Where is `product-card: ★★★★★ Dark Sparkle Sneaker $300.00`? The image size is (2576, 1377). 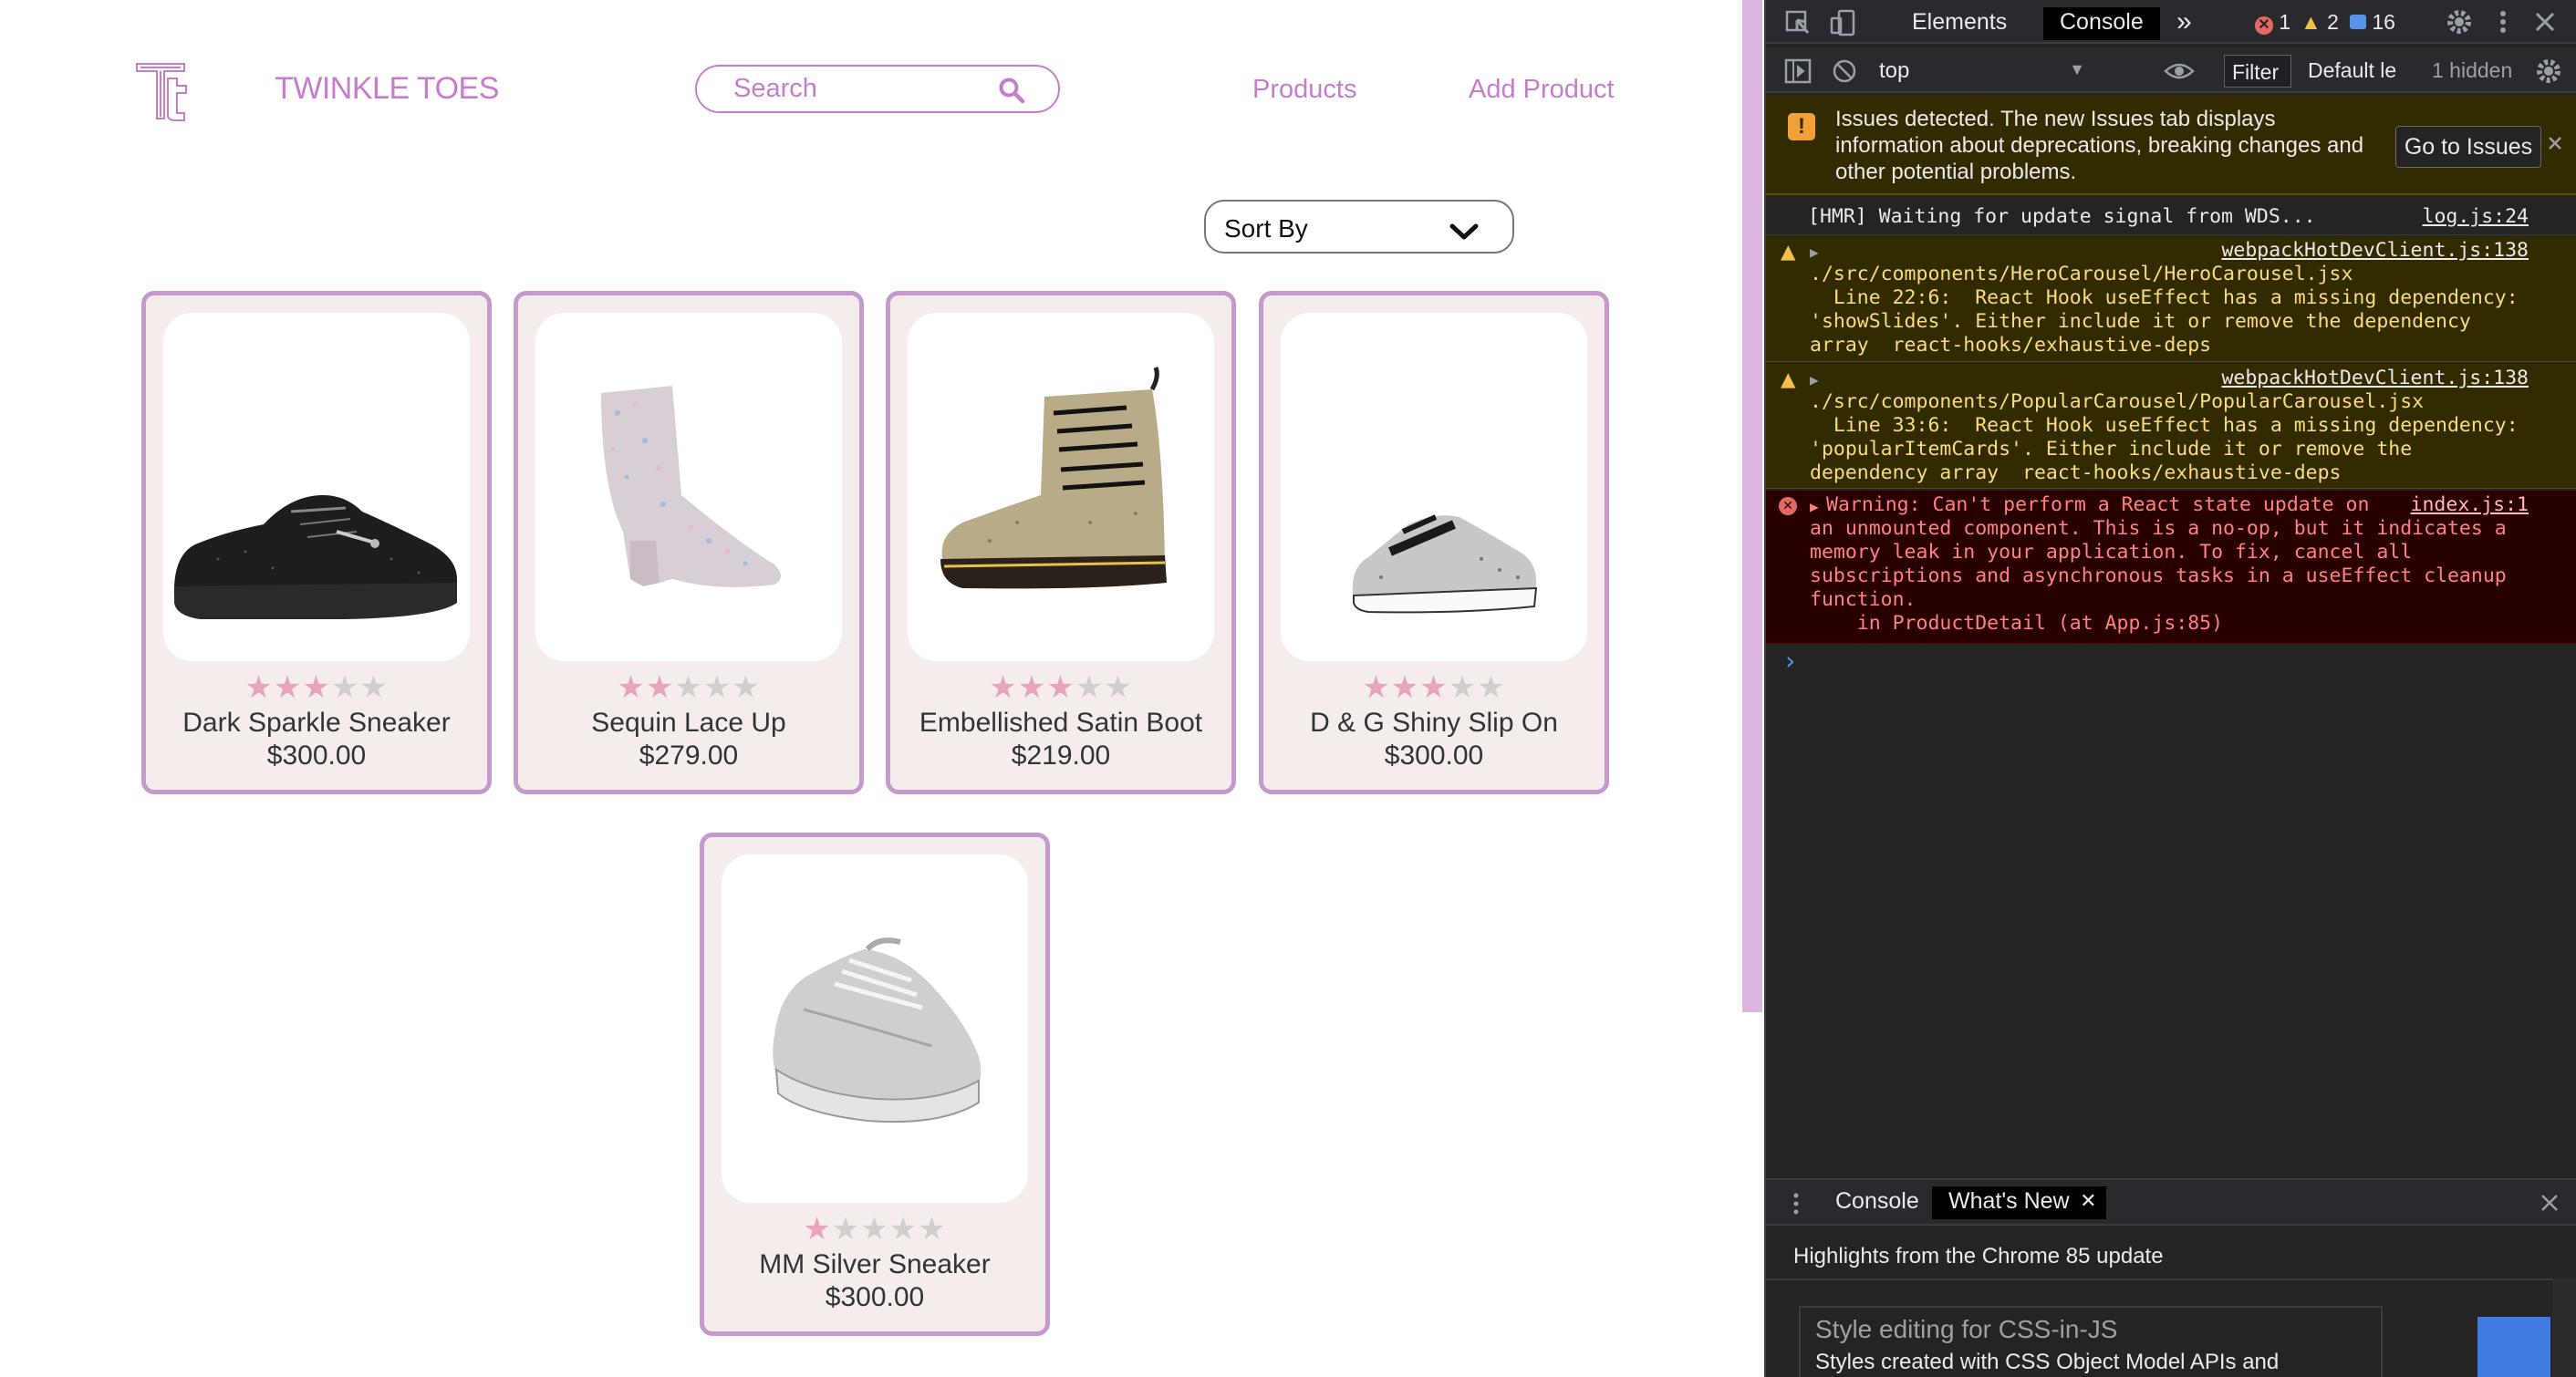
product-card: ★★★★★ Dark Sparkle Sneaker $300.00 is located at coordinates (316, 543).